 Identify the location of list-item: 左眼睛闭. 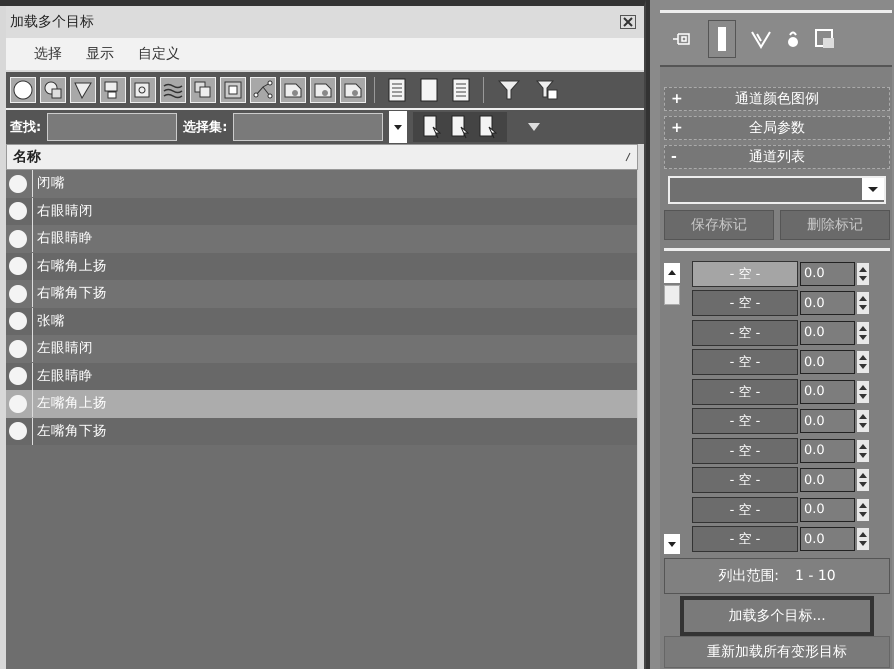
(321, 348).